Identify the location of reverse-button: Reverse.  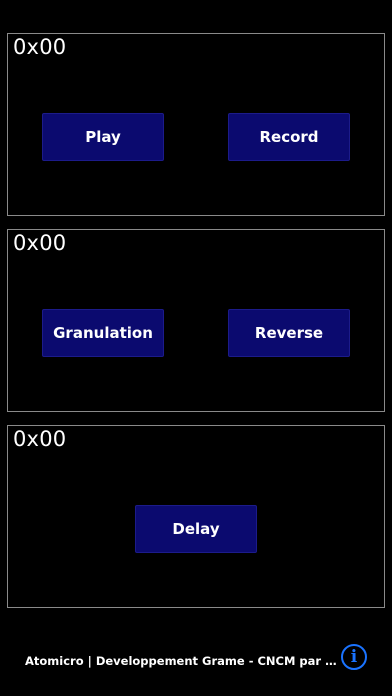
(289, 333).